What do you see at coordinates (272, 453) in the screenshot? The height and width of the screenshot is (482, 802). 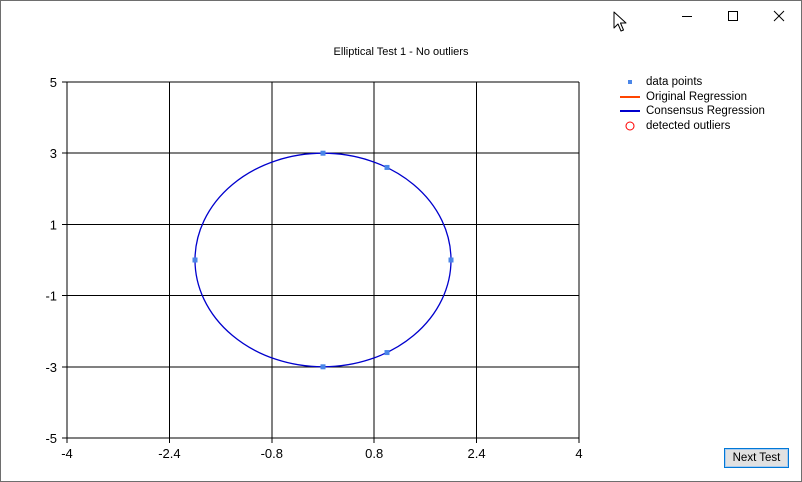 I see `x-tick-label: -0.8` at bounding box center [272, 453].